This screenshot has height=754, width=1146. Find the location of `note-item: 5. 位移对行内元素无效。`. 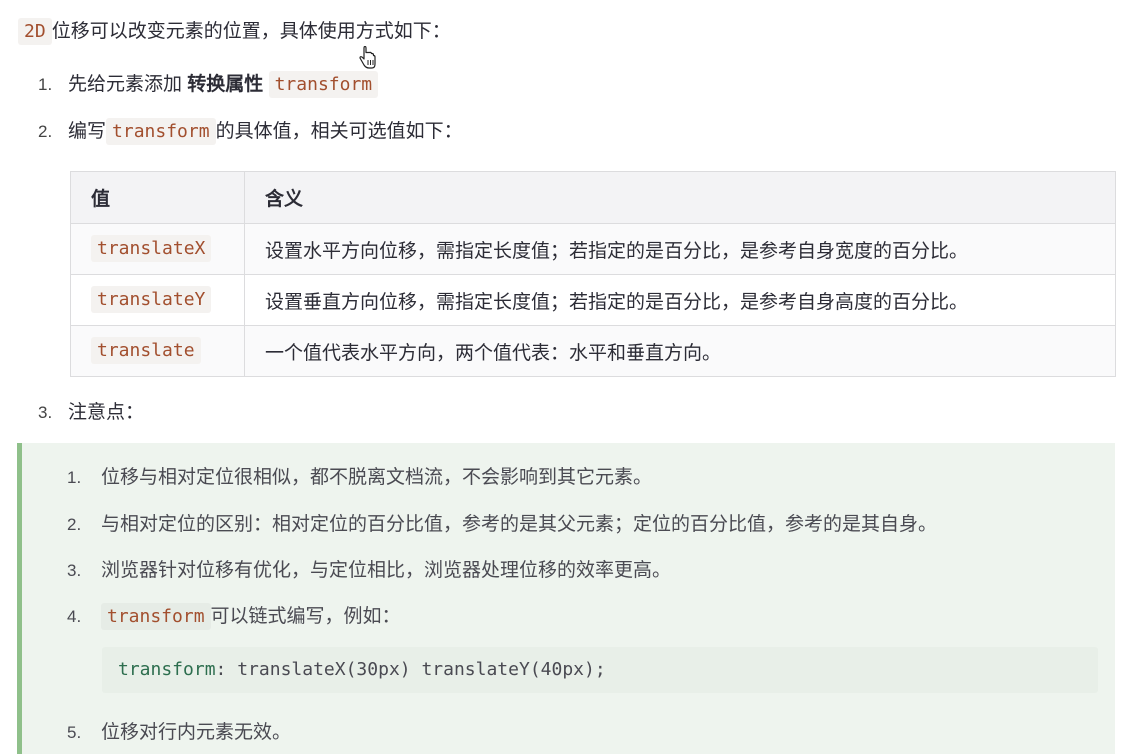

note-item: 5. 位移对行内元素无效。 is located at coordinates (179, 730).